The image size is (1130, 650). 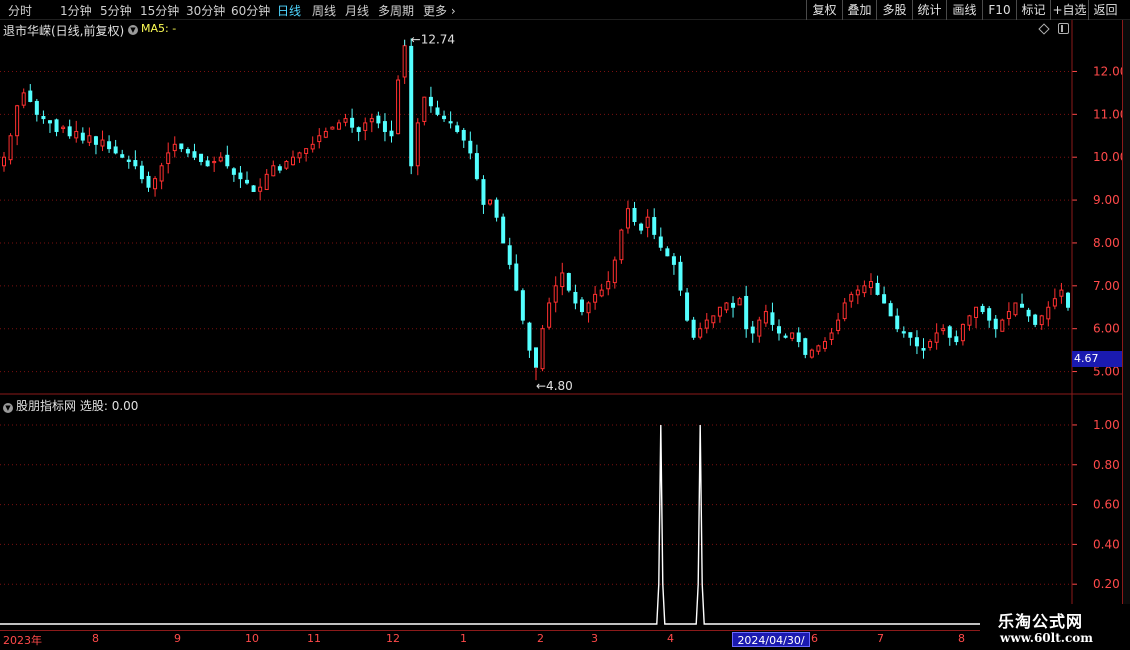 I want to click on last-price-badge: 4.67, so click(x=1097, y=359).